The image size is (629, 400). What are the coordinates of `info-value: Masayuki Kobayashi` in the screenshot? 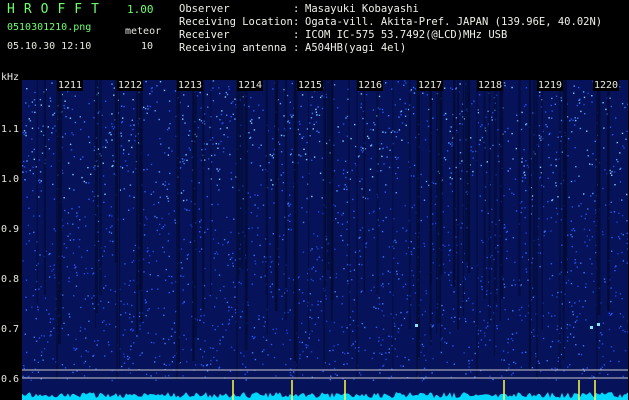 It's located at (362, 9).